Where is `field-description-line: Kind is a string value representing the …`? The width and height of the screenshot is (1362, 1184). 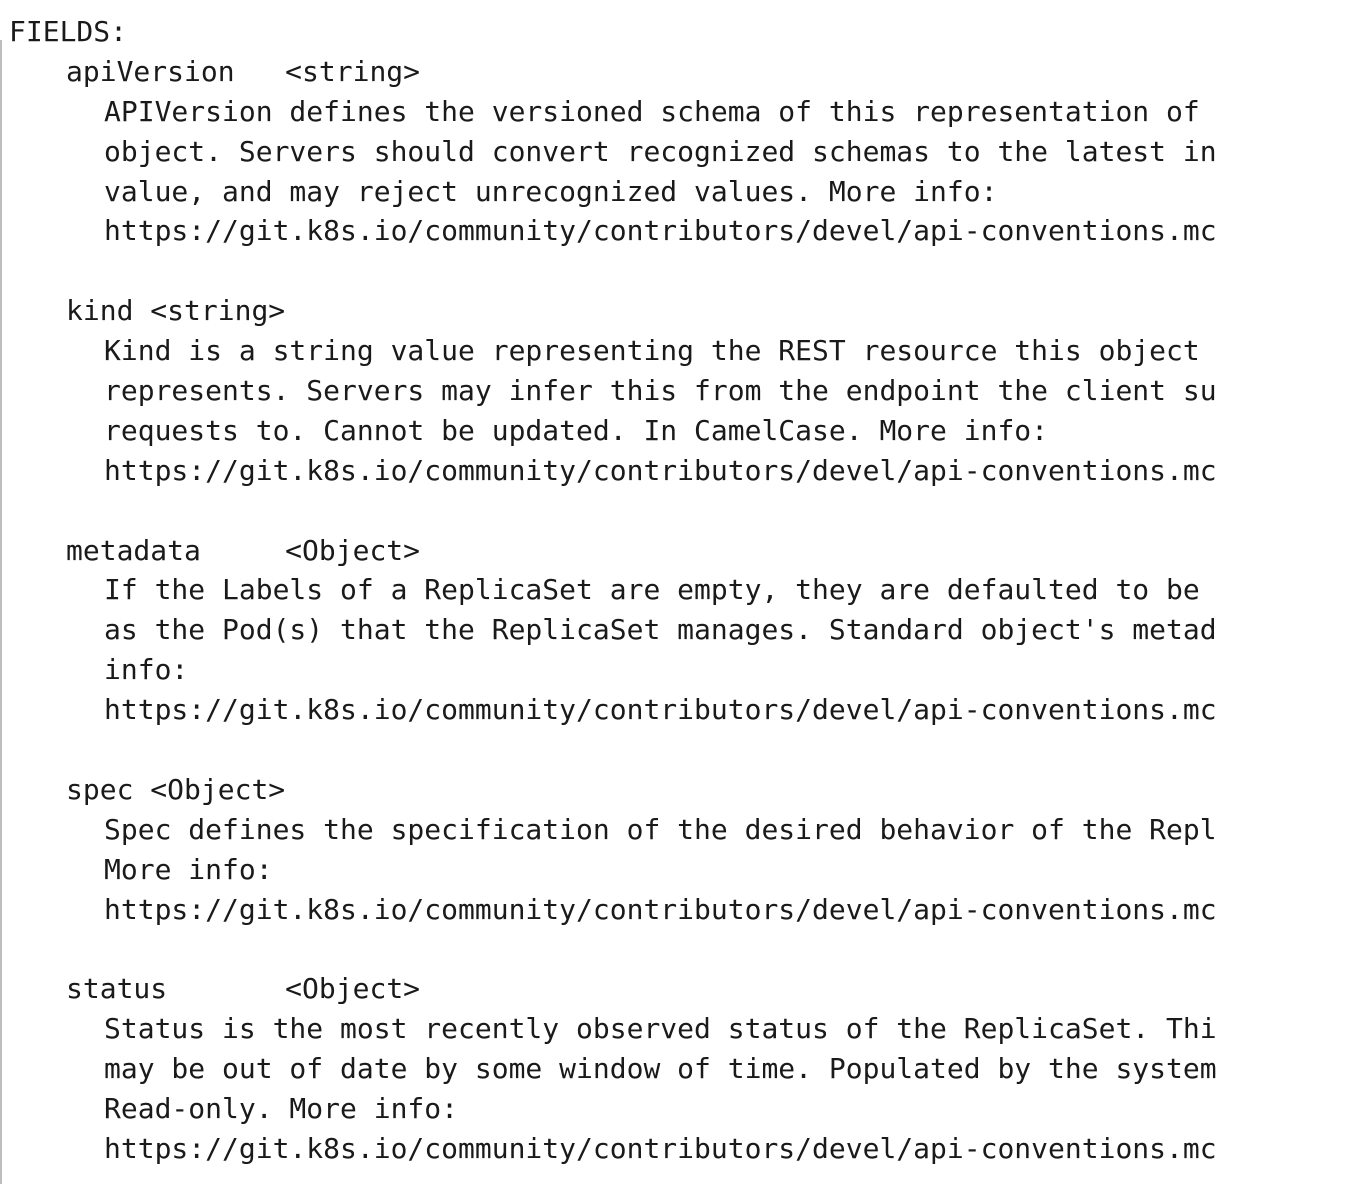
field-description-line: Kind is a string value representing the … is located at coordinates (652, 351).